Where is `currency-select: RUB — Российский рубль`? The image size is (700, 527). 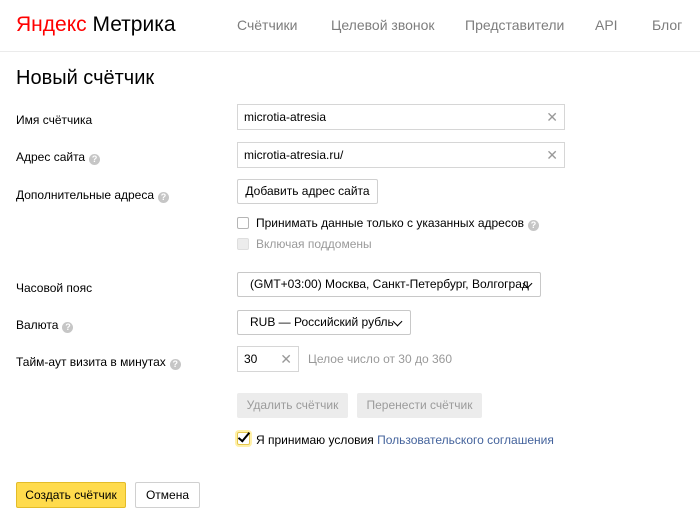 currency-select: RUB — Российский рубль is located at coordinates (324, 322).